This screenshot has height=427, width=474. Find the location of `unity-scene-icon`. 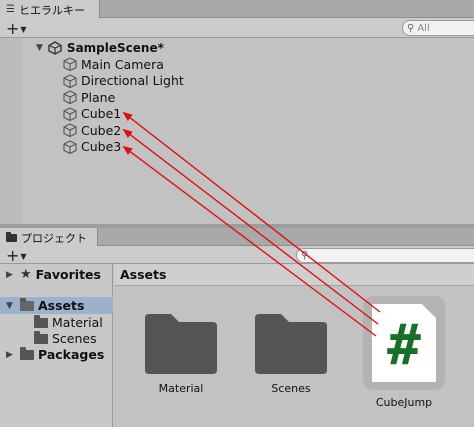

unity-scene-icon is located at coordinates (55, 48).